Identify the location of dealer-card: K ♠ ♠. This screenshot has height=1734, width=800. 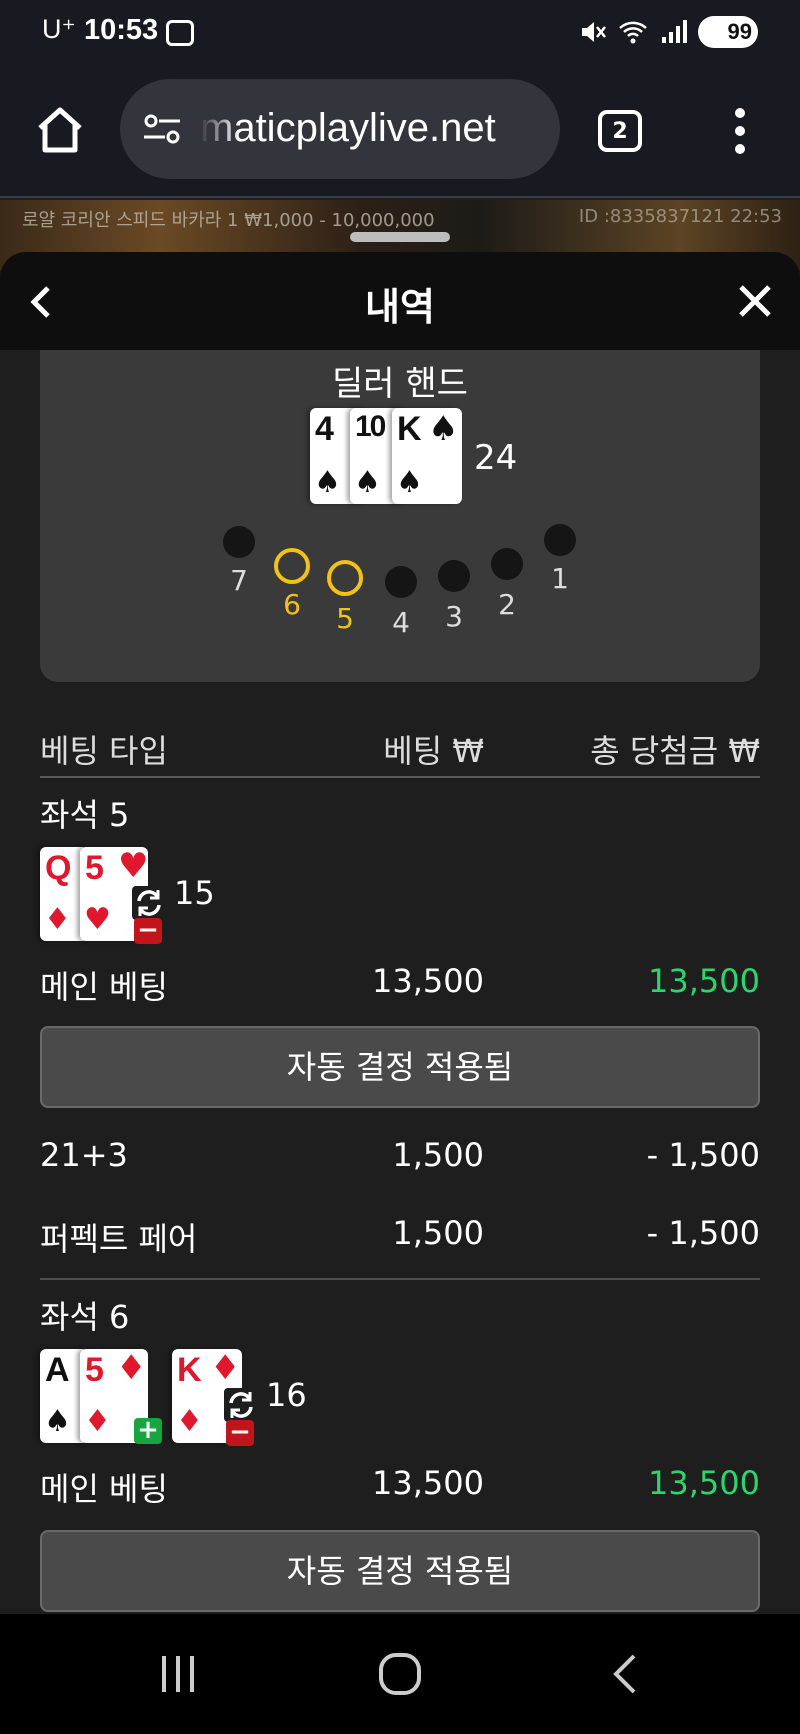
(427, 456).